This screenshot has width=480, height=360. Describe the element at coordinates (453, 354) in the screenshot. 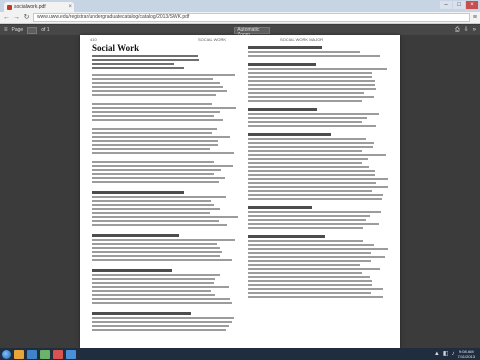

I see `volume-icon: ♪` at that location.